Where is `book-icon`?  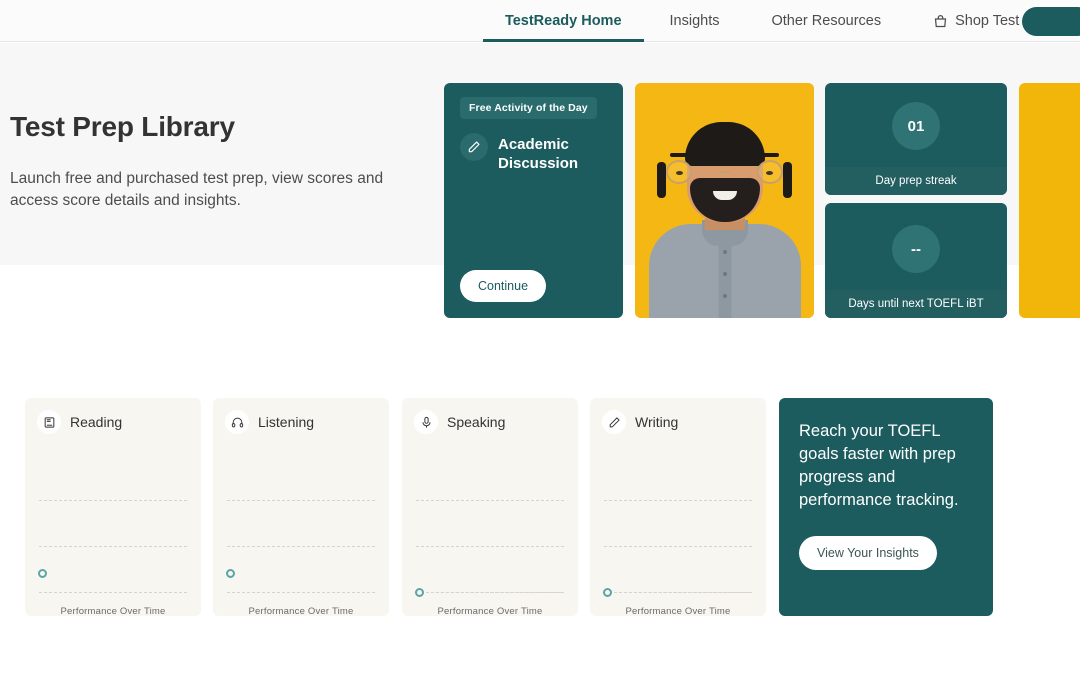 book-icon is located at coordinates (49, 422).